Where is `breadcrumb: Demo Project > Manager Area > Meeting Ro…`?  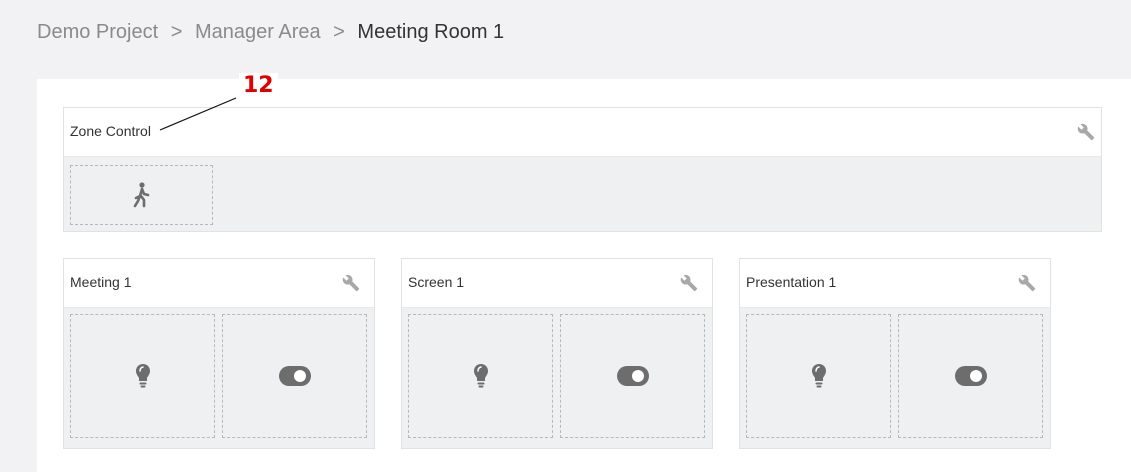
breadcrumb: Demo Project > Manager Area > Meeting Ro… is located at coordinates (270, 32).